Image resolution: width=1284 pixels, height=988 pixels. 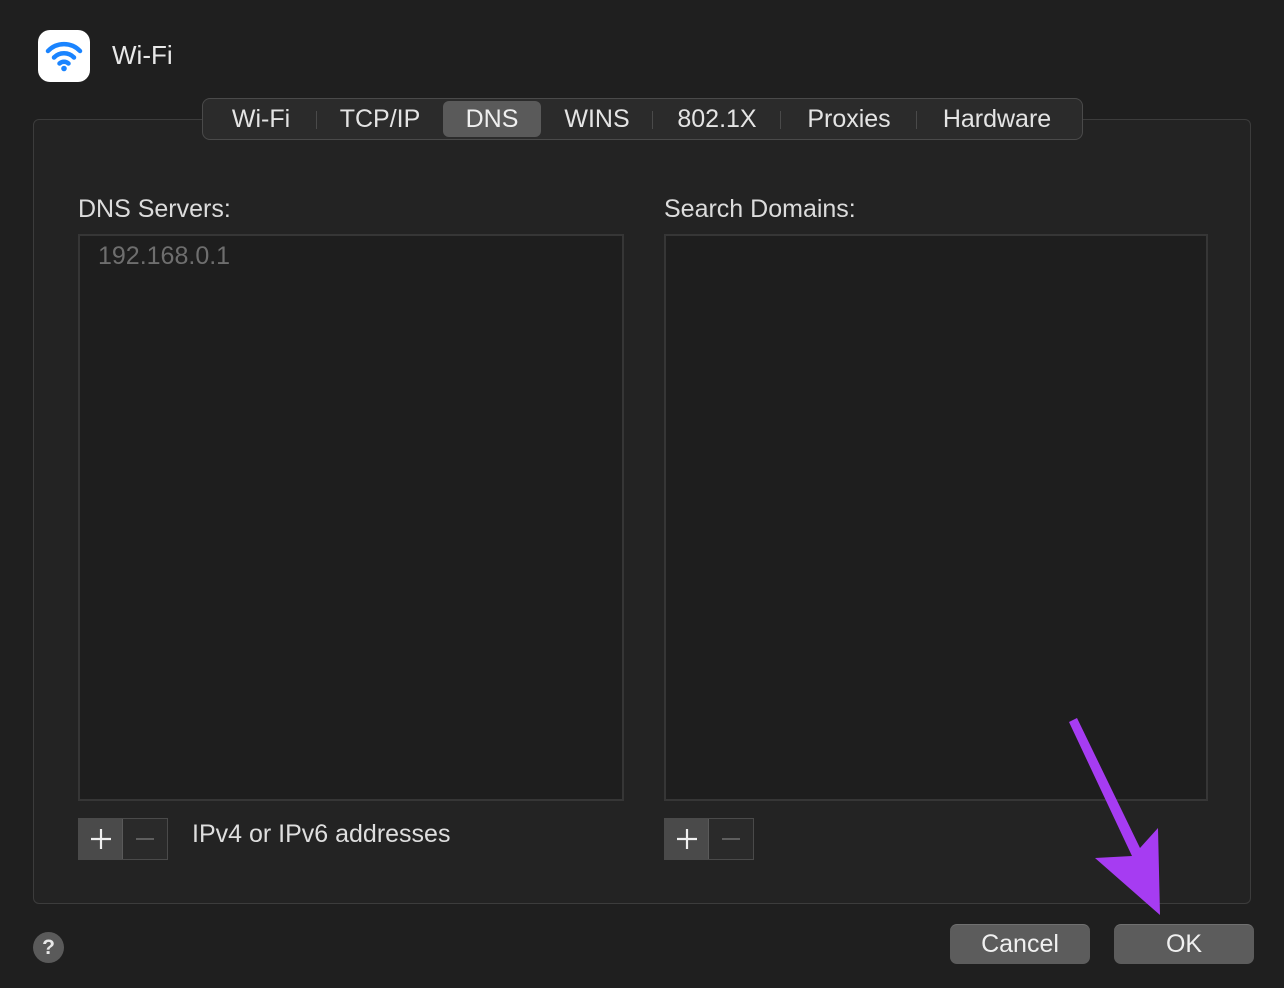 I want to click on dns-hint-text: IPv4 or IPv6 addresses, so click(x=321, y=834).